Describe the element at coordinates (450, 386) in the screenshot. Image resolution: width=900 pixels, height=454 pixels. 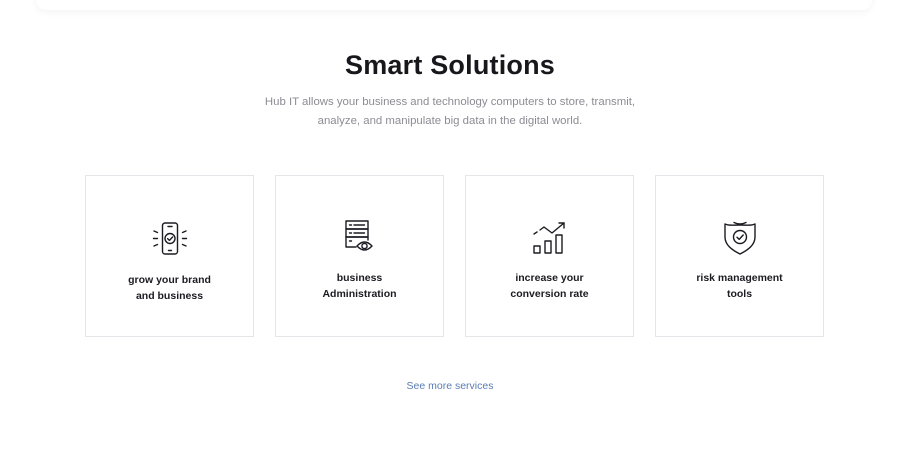
I see `see-more-services-link: See more services` at that location.